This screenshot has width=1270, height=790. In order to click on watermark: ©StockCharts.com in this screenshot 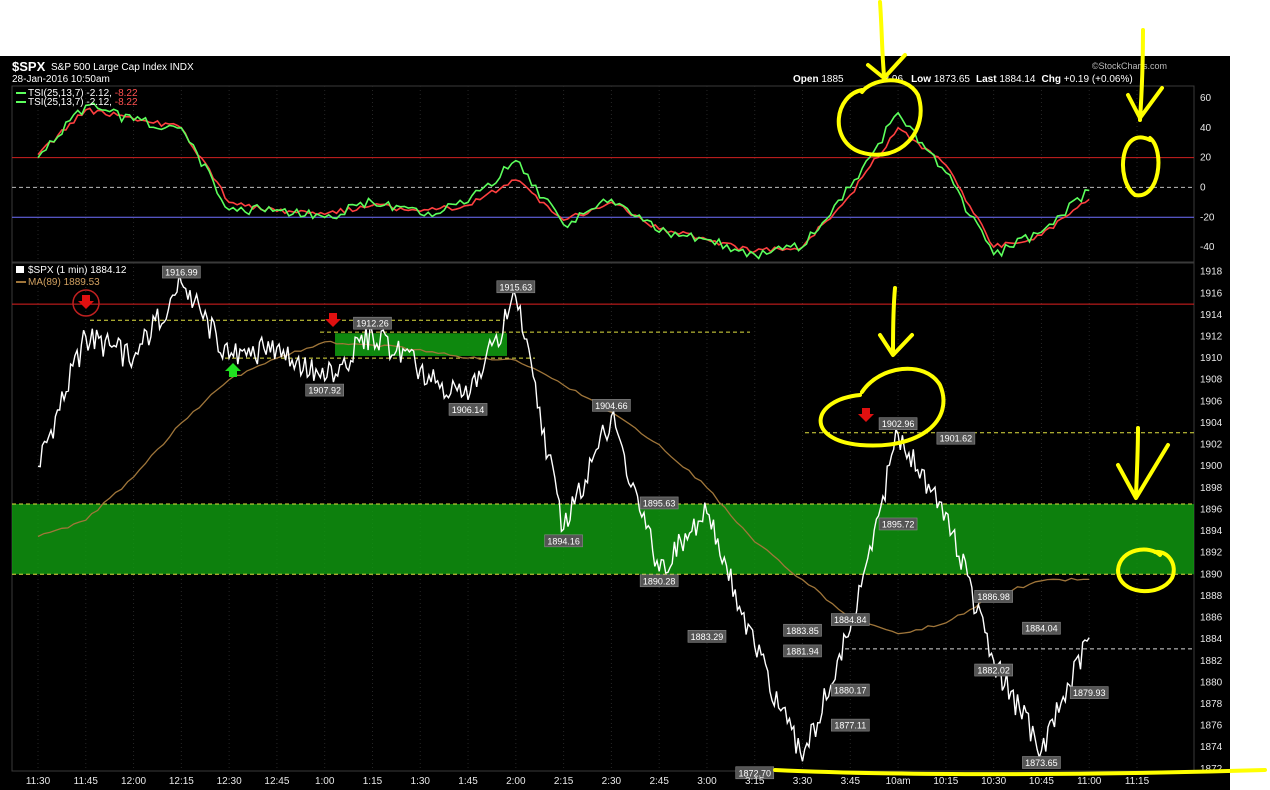, I will do `click(1129, 66)`.